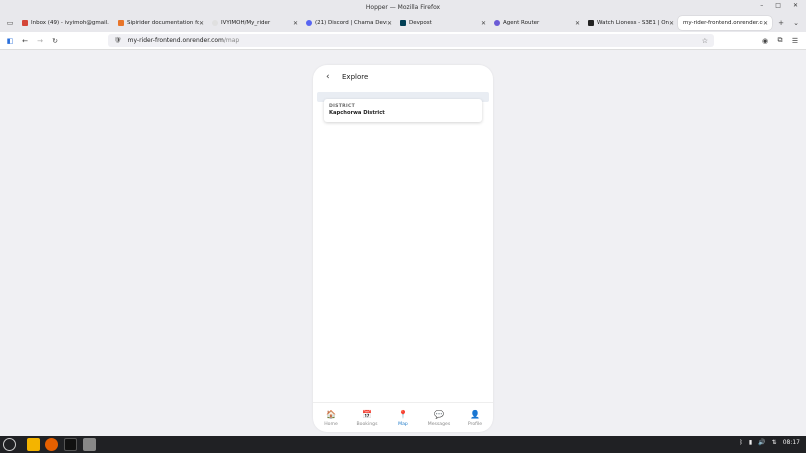 This screenshot has width=806, height=453. Describe the element at coordinates (255, 23) in the screenshot. I see `tab-github-repo: IVYIMOH/My_rider ✕` at that location.